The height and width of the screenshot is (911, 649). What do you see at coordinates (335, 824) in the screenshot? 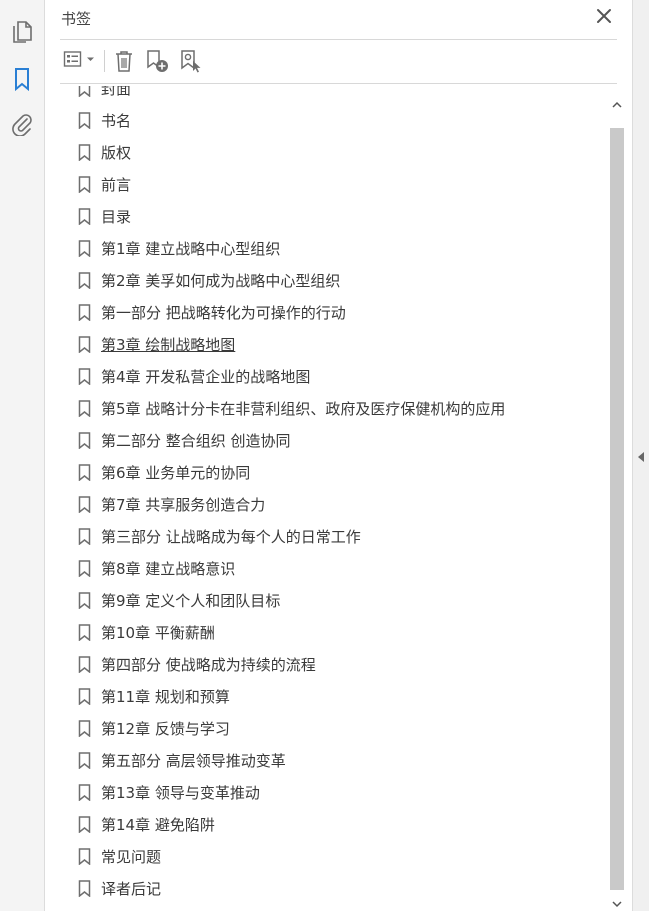
I see `bookmark-item: 第14章 避免陷阱` at bounding box center [335, 824].